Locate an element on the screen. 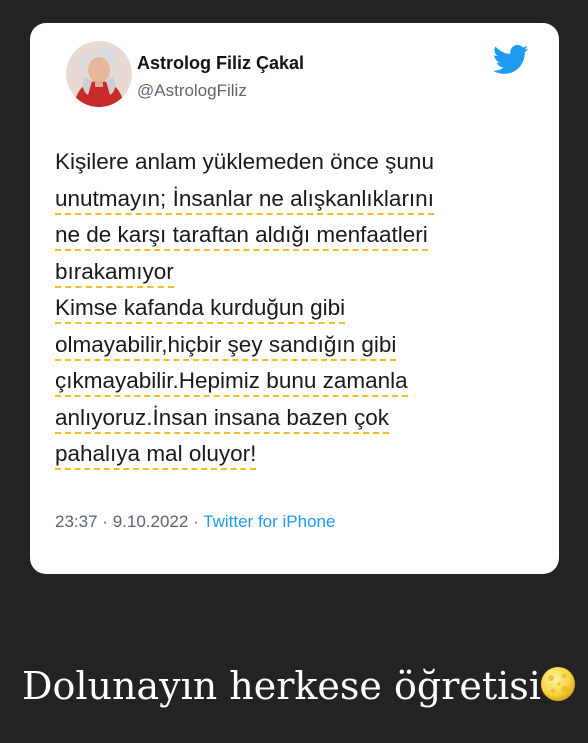 This screenshot has height=743, width=588. tweet-line: anlıyoruz.İnsan insana bazen çok is located at coordinates (302, 418).